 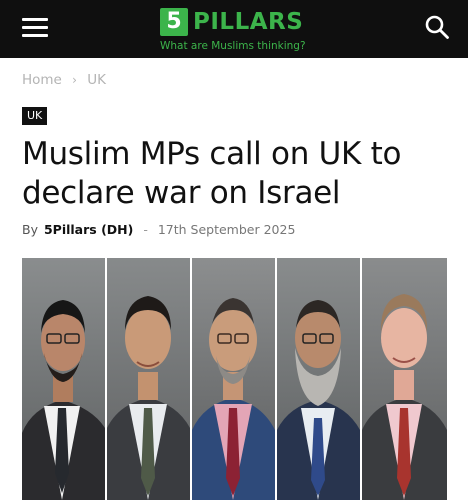 I want to click on hamburger-menu-icon, so click(x=35, y=27).